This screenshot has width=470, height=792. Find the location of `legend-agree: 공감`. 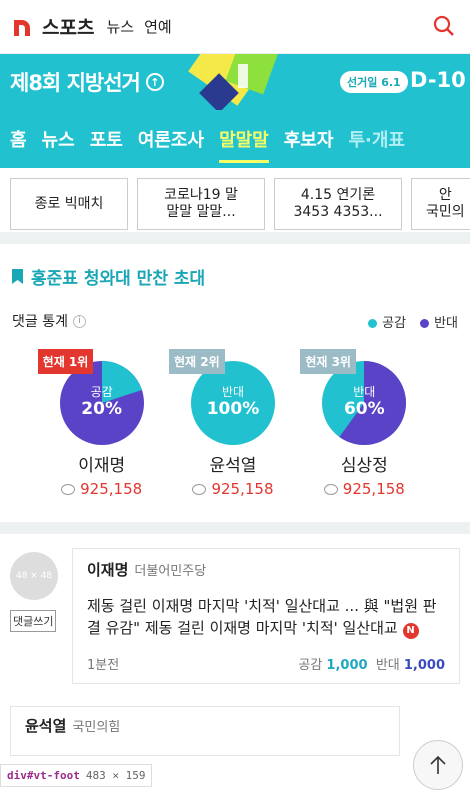

legend-agree: 공감 is located at coordinates (387, 321).